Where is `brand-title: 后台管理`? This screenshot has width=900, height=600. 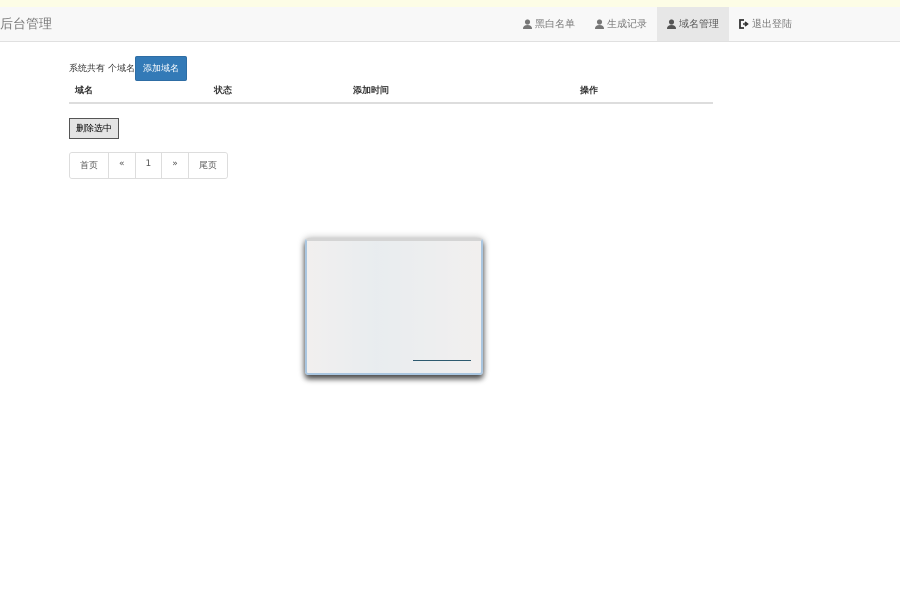 brand-title: 后台管理 is located at coordinates (26, 25).